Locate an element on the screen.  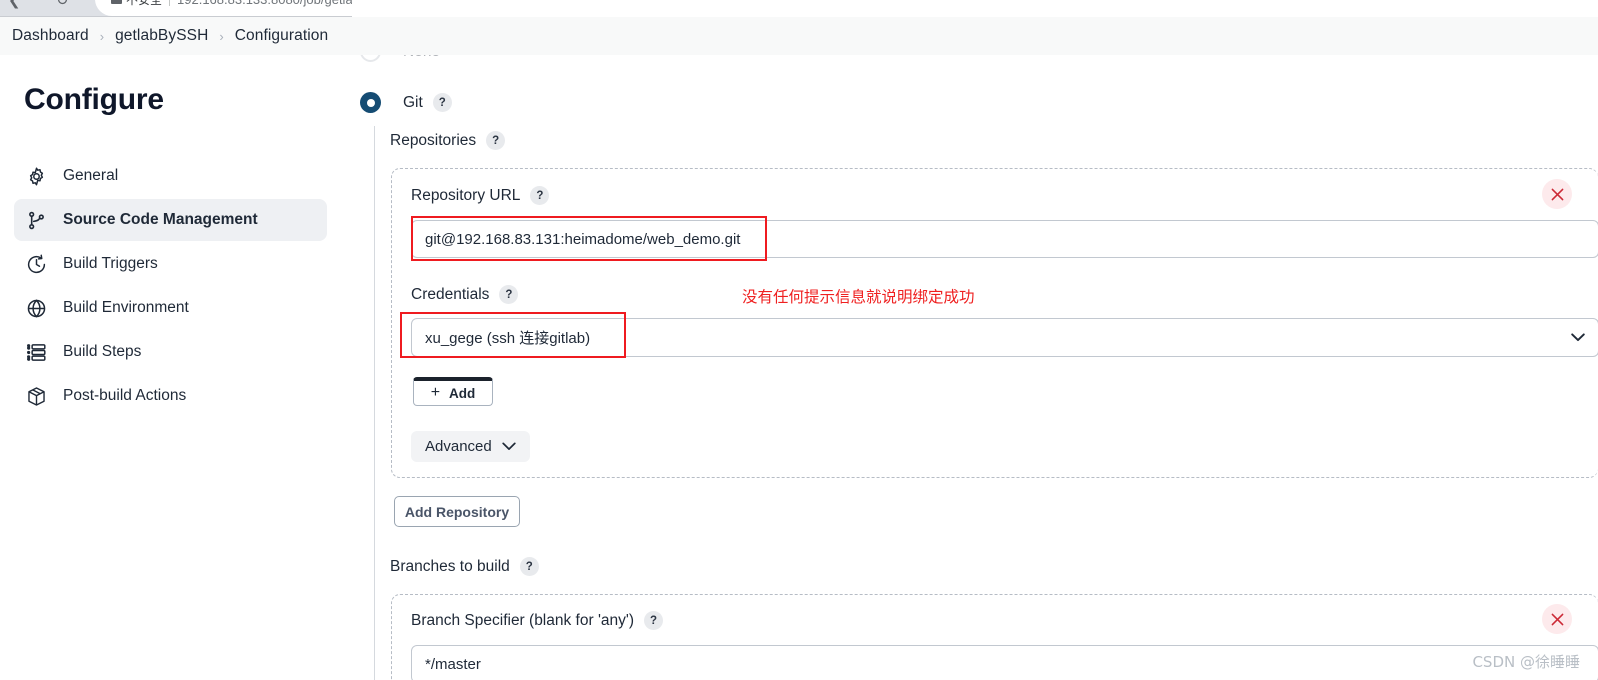
sidebar-item-label: Build Triggers is located at coordinates (110, 263).